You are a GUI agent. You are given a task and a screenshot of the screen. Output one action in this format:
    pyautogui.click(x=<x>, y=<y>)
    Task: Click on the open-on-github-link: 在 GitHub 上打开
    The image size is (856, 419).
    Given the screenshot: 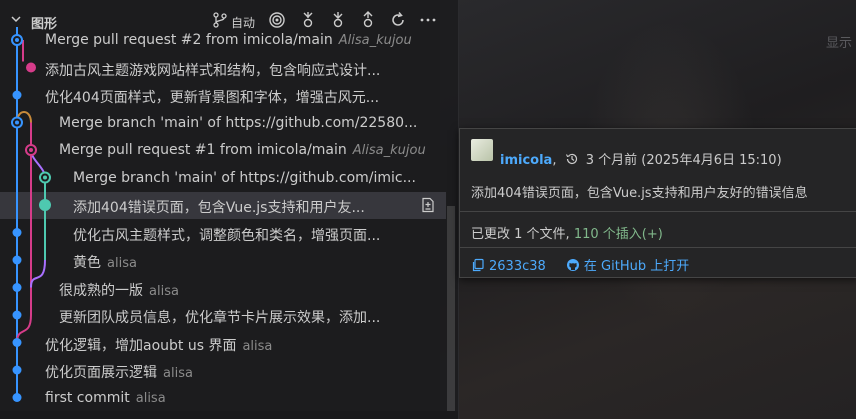 What is the action you would take?
    pyautogui.click(x=627, y=266)
    